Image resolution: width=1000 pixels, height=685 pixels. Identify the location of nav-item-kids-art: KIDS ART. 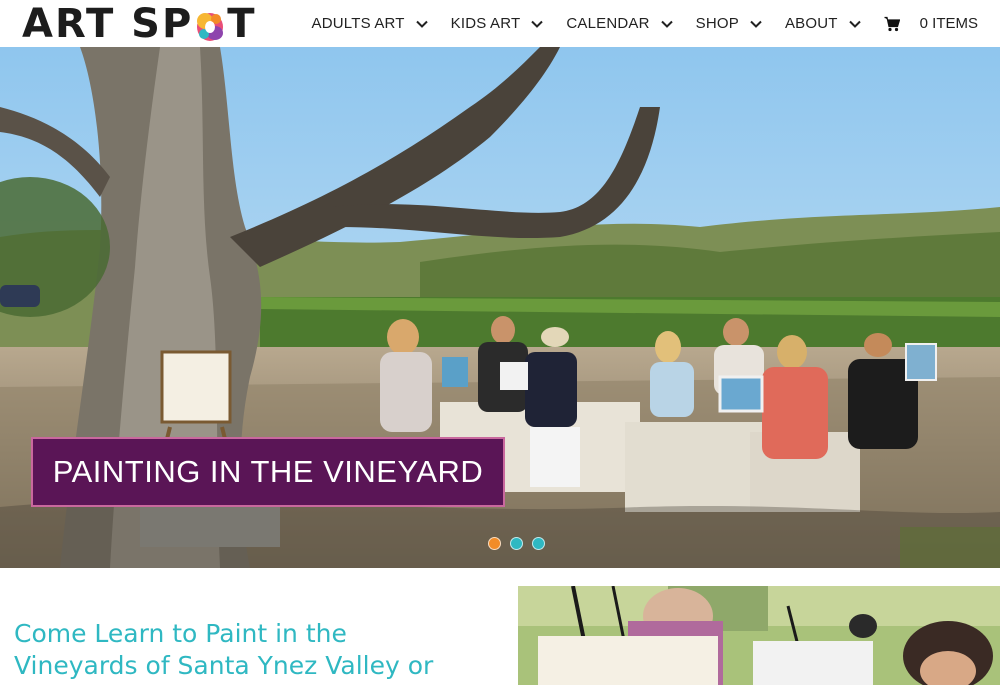
(498, 23).